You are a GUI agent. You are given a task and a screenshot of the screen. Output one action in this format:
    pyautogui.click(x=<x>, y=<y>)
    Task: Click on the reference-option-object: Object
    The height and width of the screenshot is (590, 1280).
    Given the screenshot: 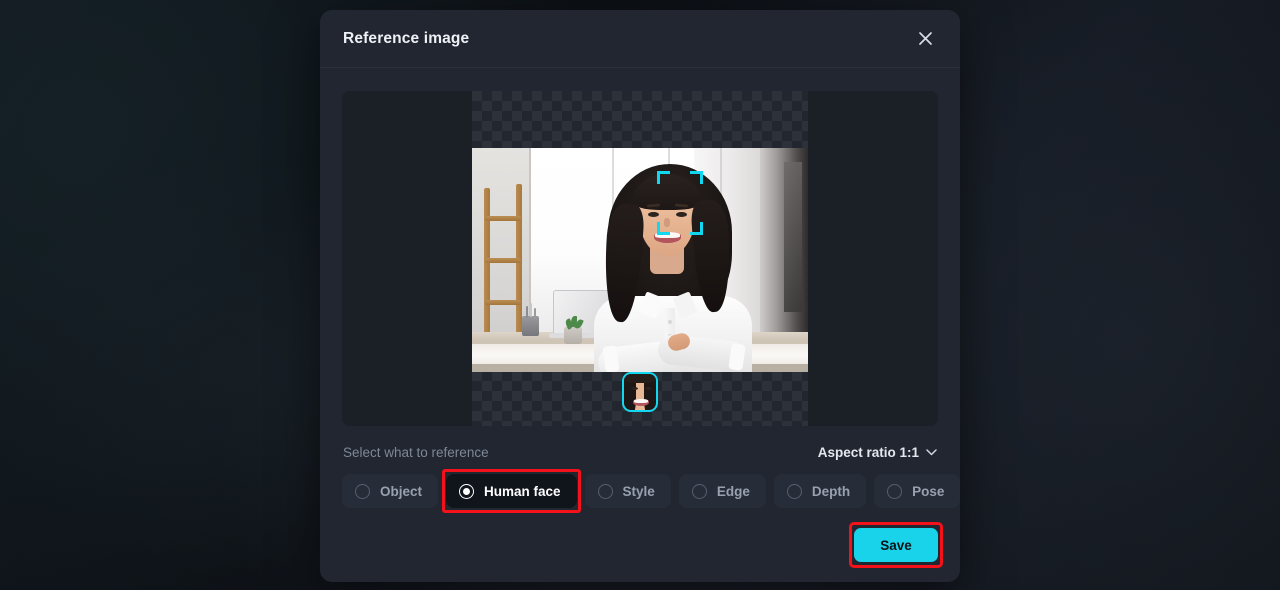 What is the action you would take?
    pyautogui.click(x=390, y=491)
    